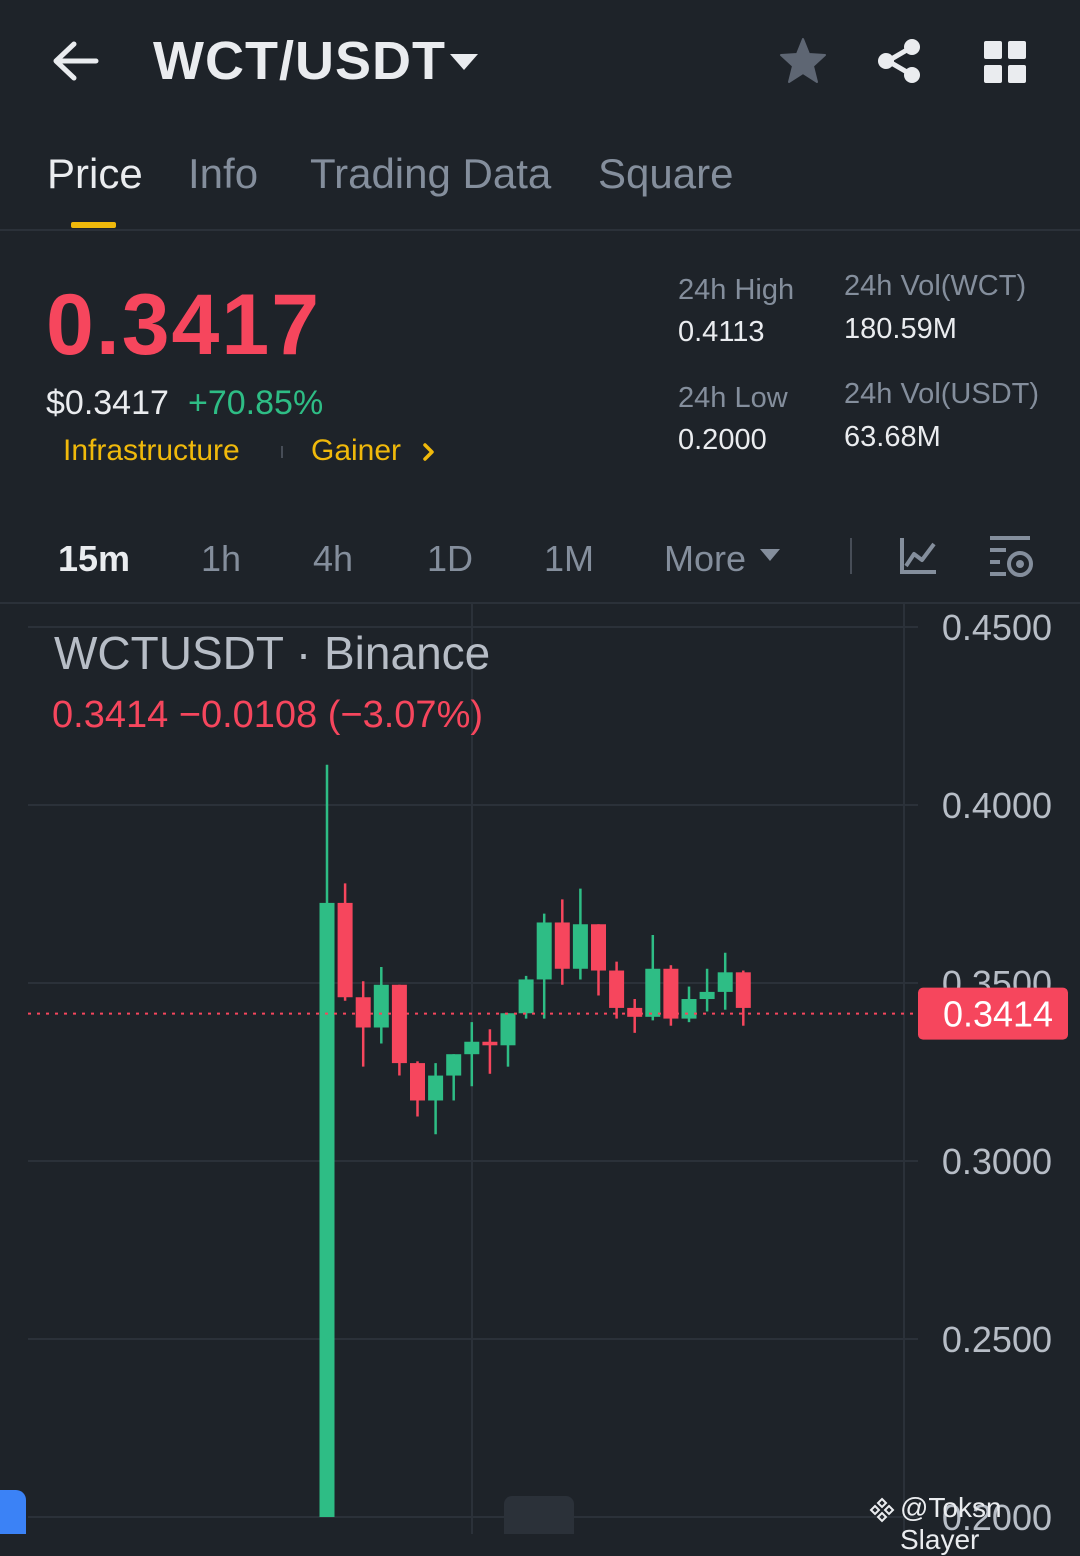 The height and width of the screenshot is (1556, 1080). Describe the element at coordinates (736, 290) in the screenshot. I see `stat-24h-high-label: 24h High` at that location.